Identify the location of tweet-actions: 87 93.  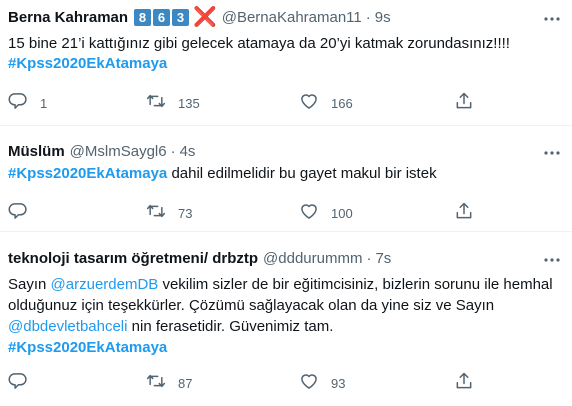
(286, 384).